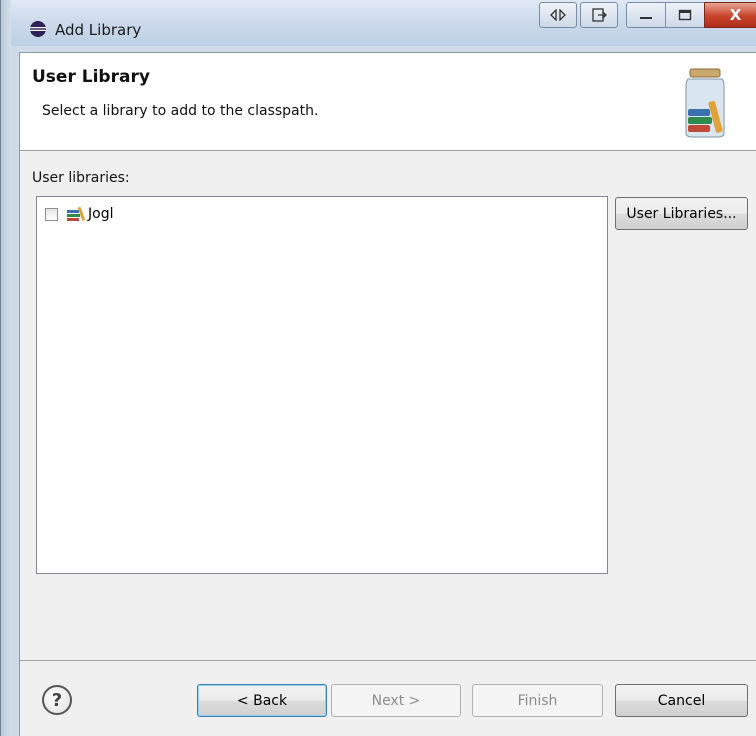 Image resolution: width=756 pixels, height=736 pixels. I want to click on background-window-edge, so click(6, 368).